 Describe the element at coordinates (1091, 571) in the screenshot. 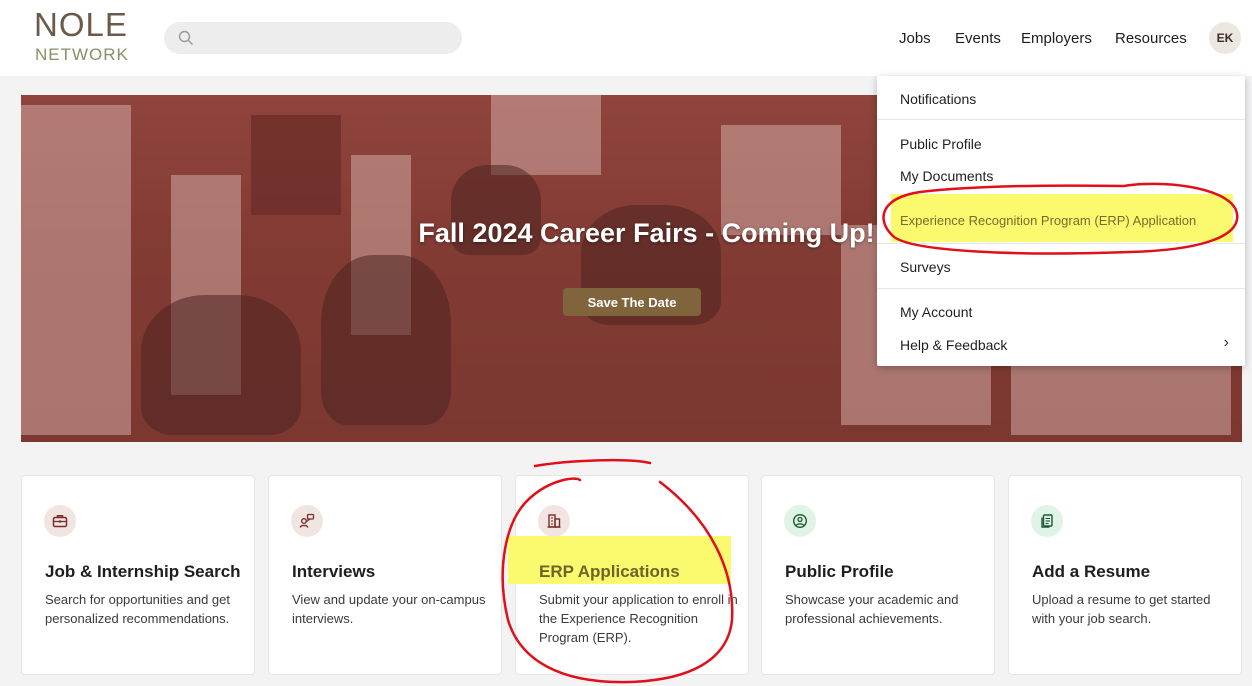

I see `card-title: Add a Resume` at that location.